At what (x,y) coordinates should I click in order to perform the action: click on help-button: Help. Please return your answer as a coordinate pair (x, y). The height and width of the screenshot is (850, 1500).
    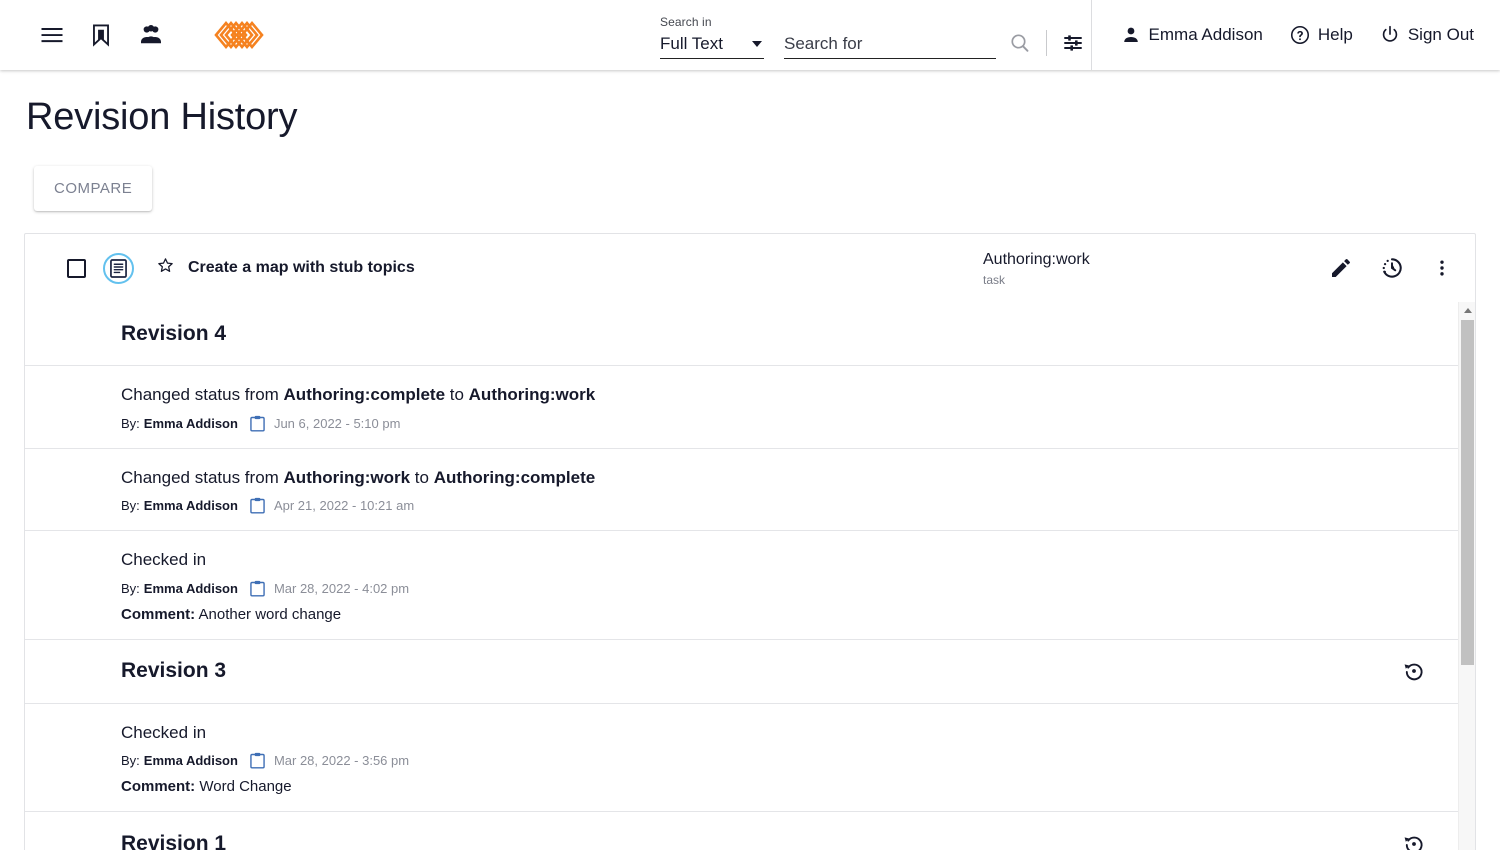
    Looking at the image, I should click on (1321, 35).